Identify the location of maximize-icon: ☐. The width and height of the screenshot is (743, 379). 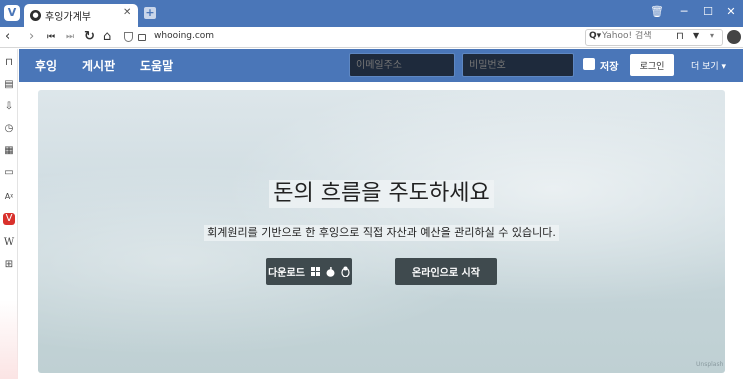
(708, 11).